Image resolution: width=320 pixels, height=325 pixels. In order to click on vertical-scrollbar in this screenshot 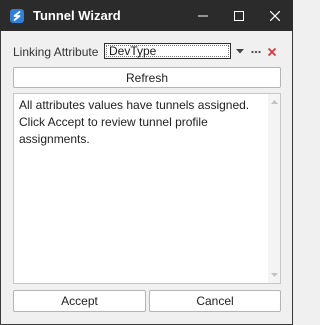, I will do `click(274, 188)`.